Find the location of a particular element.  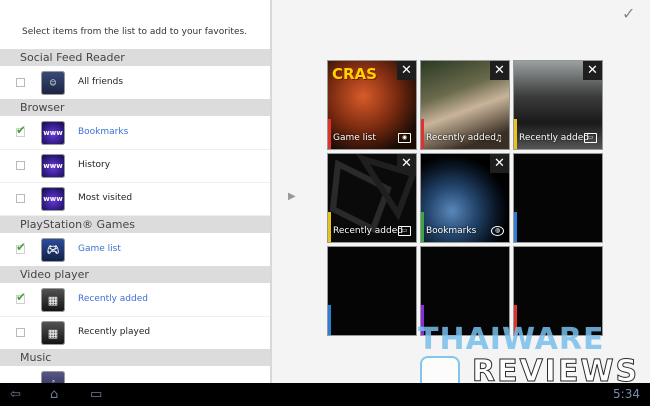

list-item: ✔ www Bookmarks is located at coordinates (135, 133).